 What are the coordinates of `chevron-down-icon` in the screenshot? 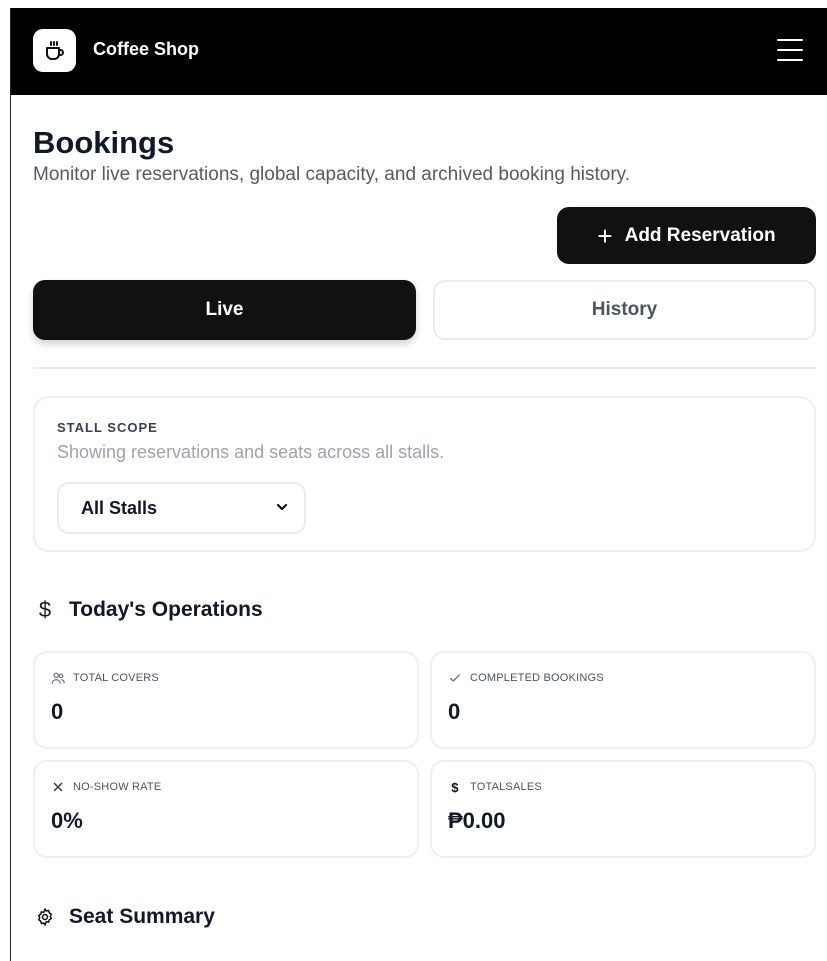 It's located at (282, 507).